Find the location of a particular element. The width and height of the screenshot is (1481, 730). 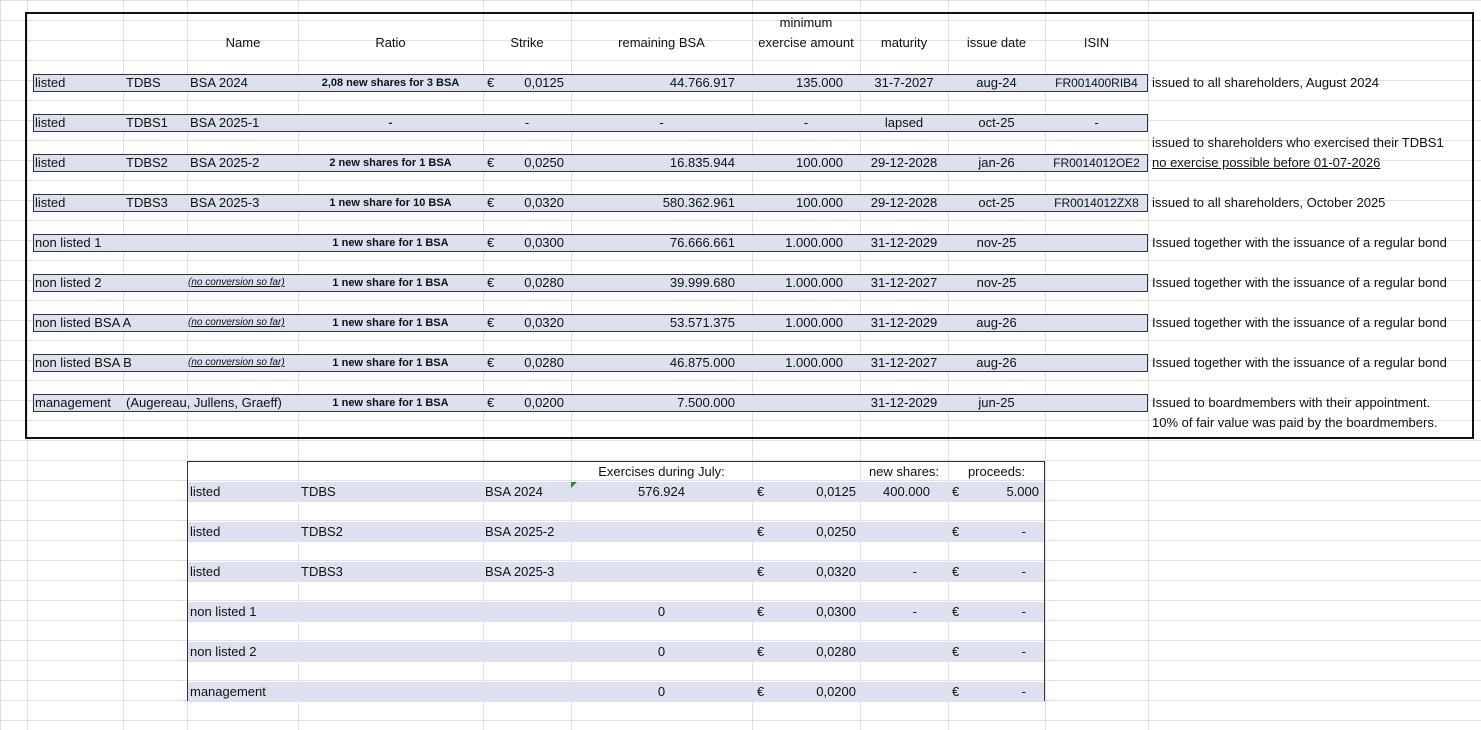

cell-ratio: 2,08 new shares for 3 BSA is located at coordinates (390, 83).